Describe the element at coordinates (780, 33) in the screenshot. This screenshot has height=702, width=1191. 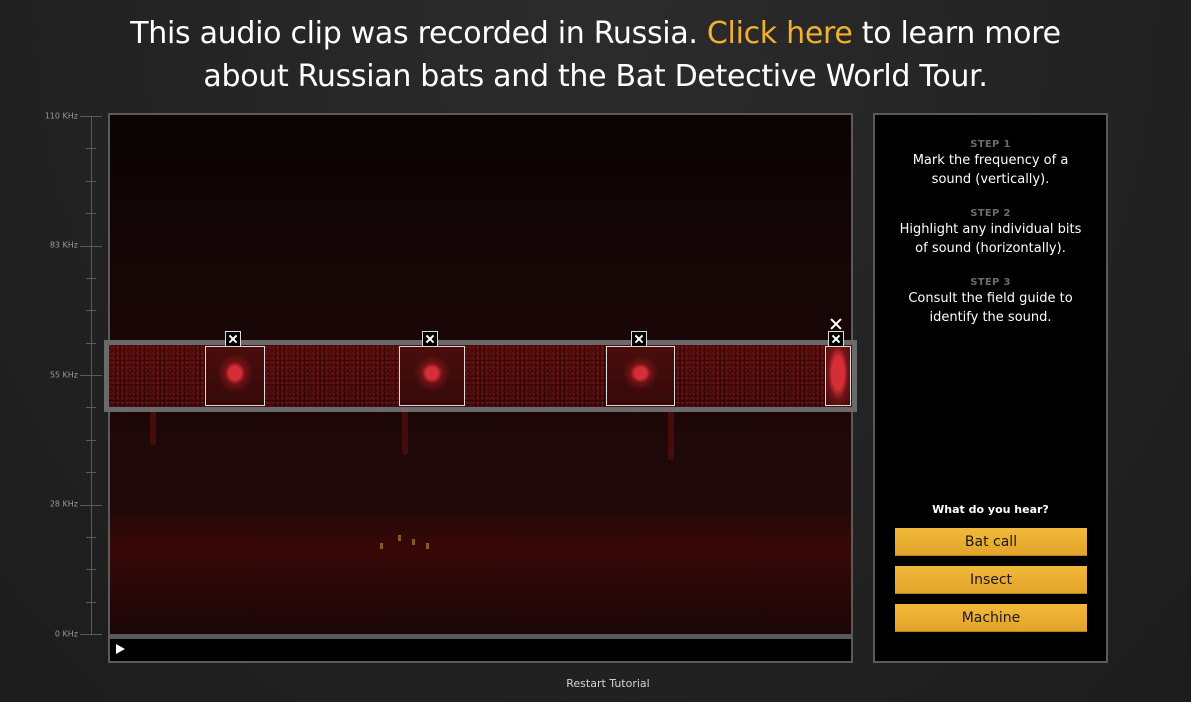
I see `learn-more-link: Click here` at that location.